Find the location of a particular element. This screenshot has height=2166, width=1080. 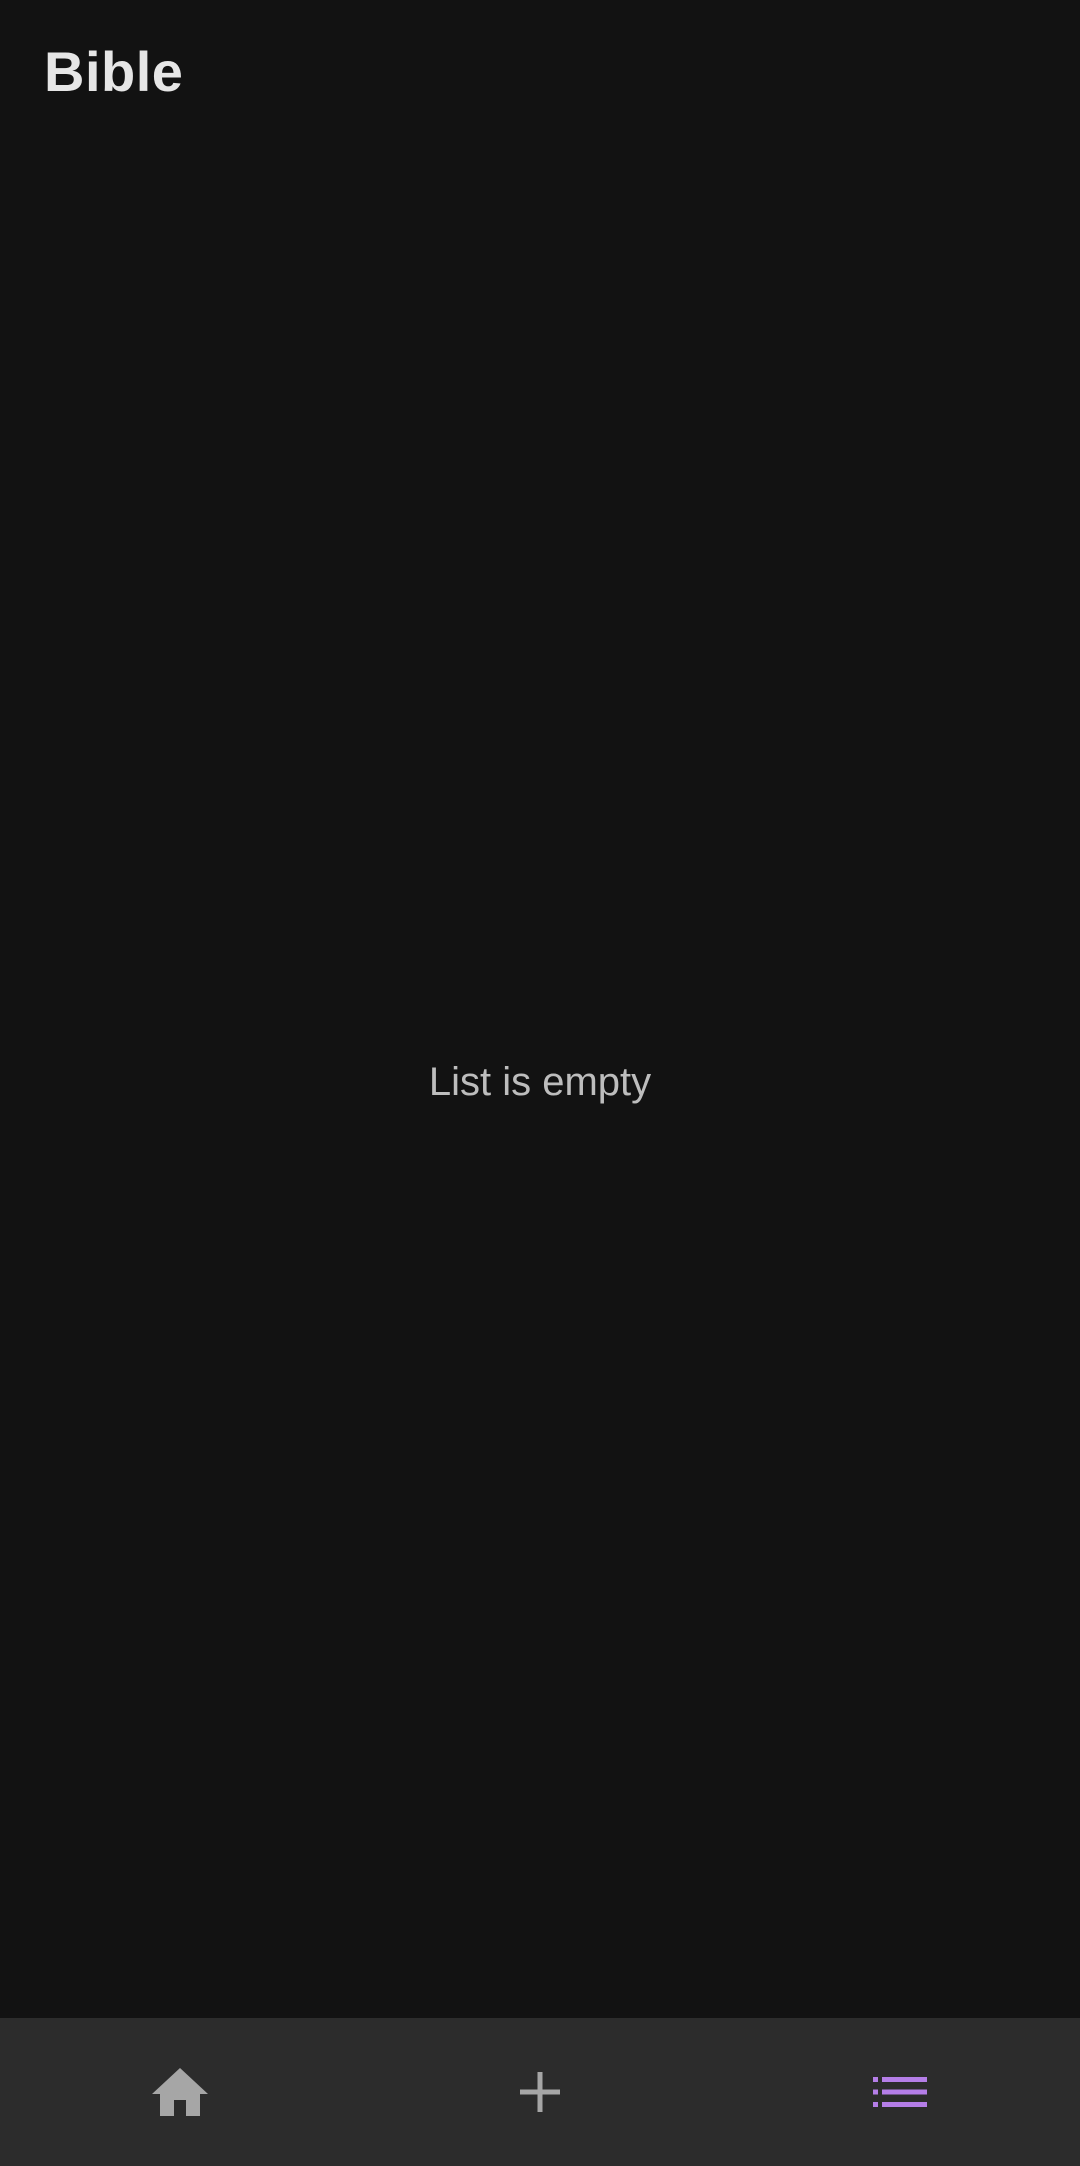

nav-home-button is located at coordinates (180, 2092).